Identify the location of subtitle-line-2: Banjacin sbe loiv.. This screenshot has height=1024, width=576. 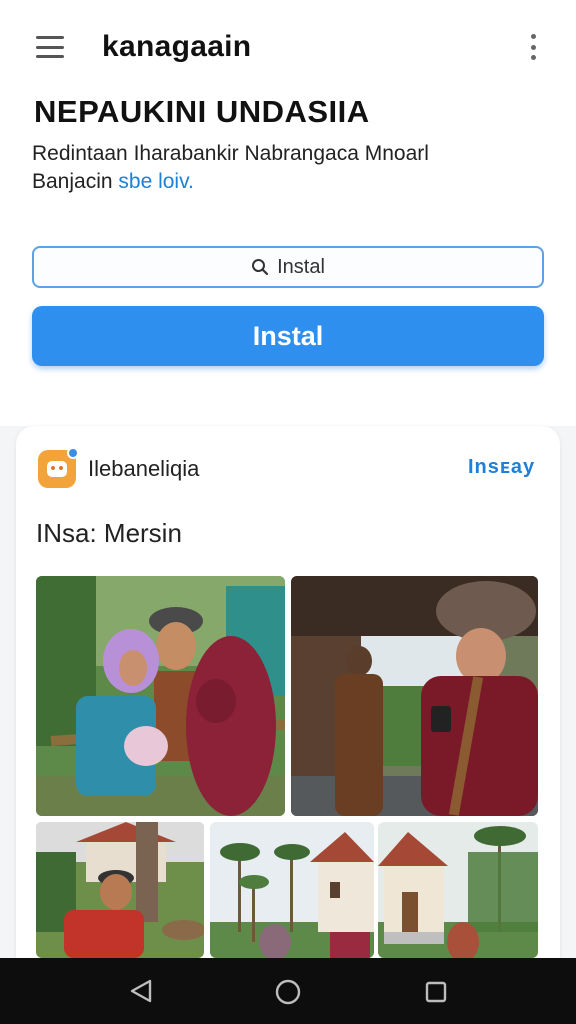
(113, 182).